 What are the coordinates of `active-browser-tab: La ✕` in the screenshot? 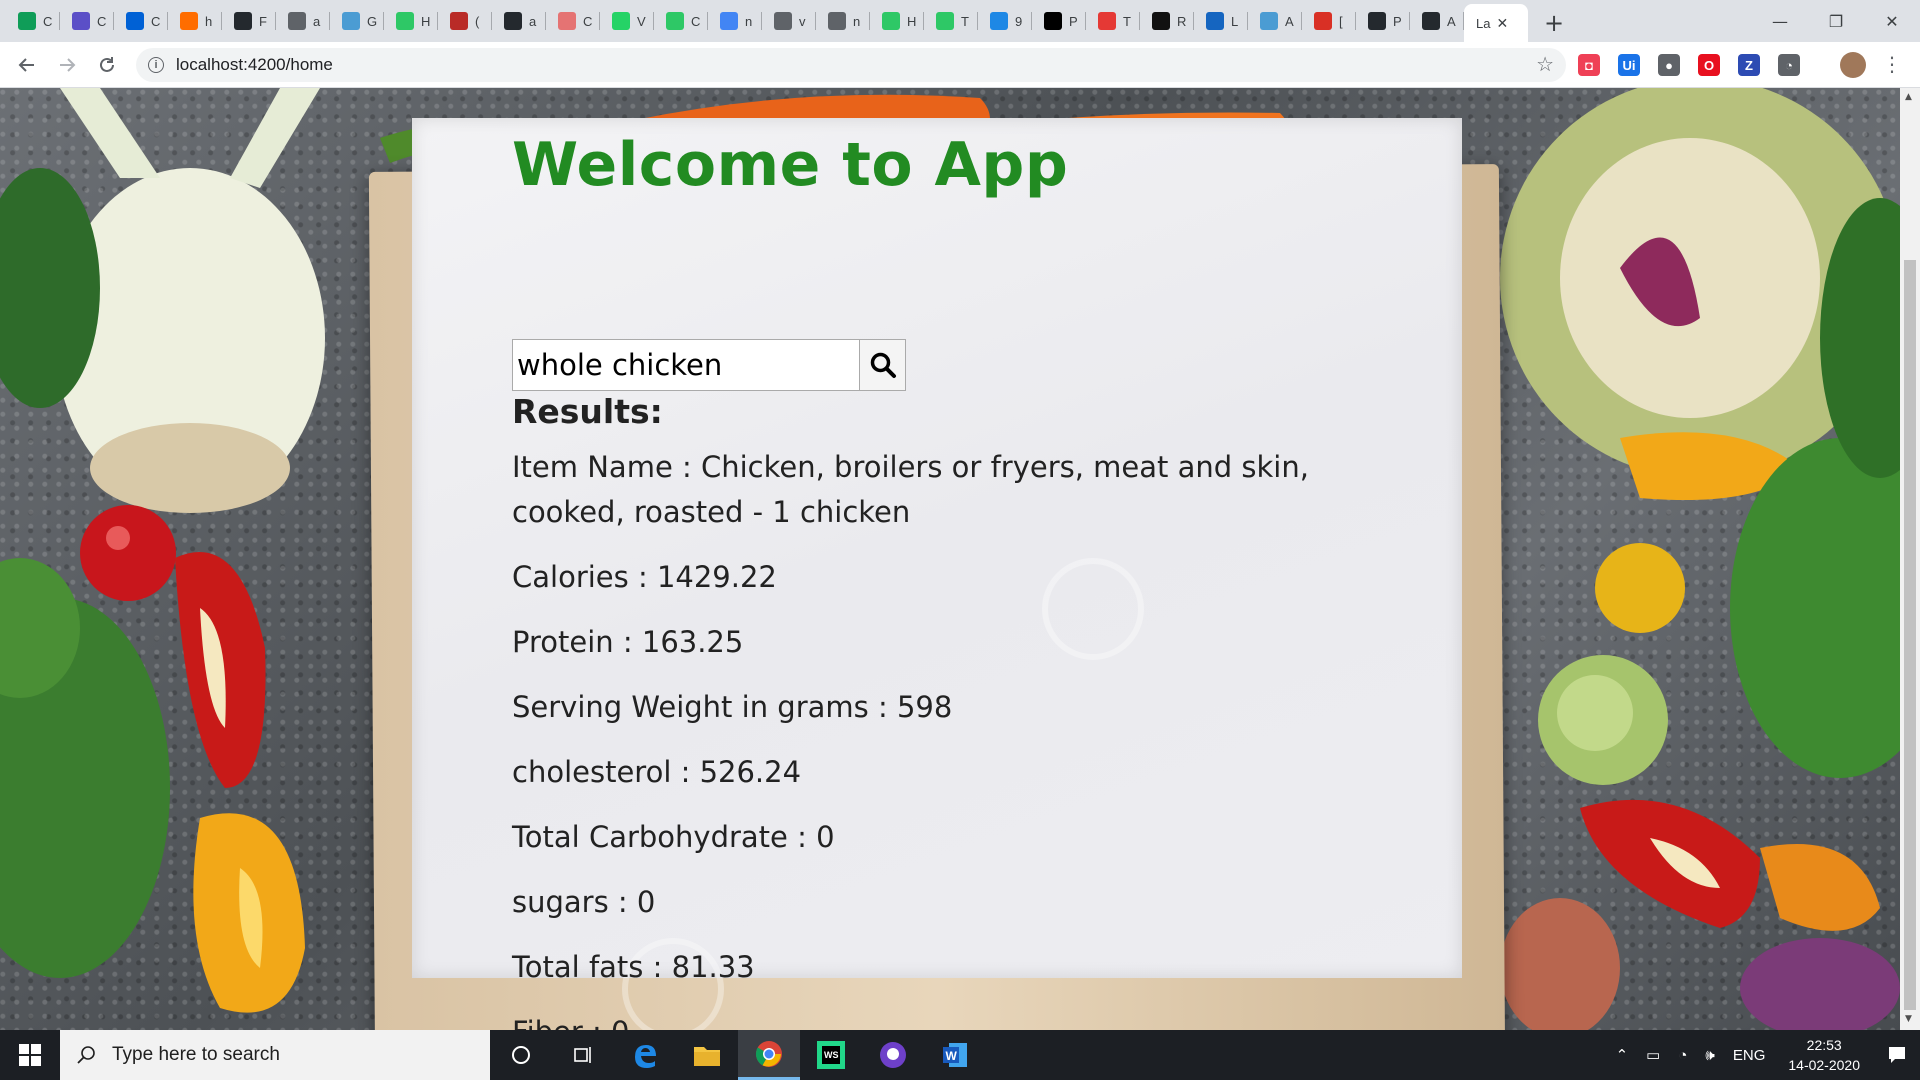 It's located at (1496, 23).